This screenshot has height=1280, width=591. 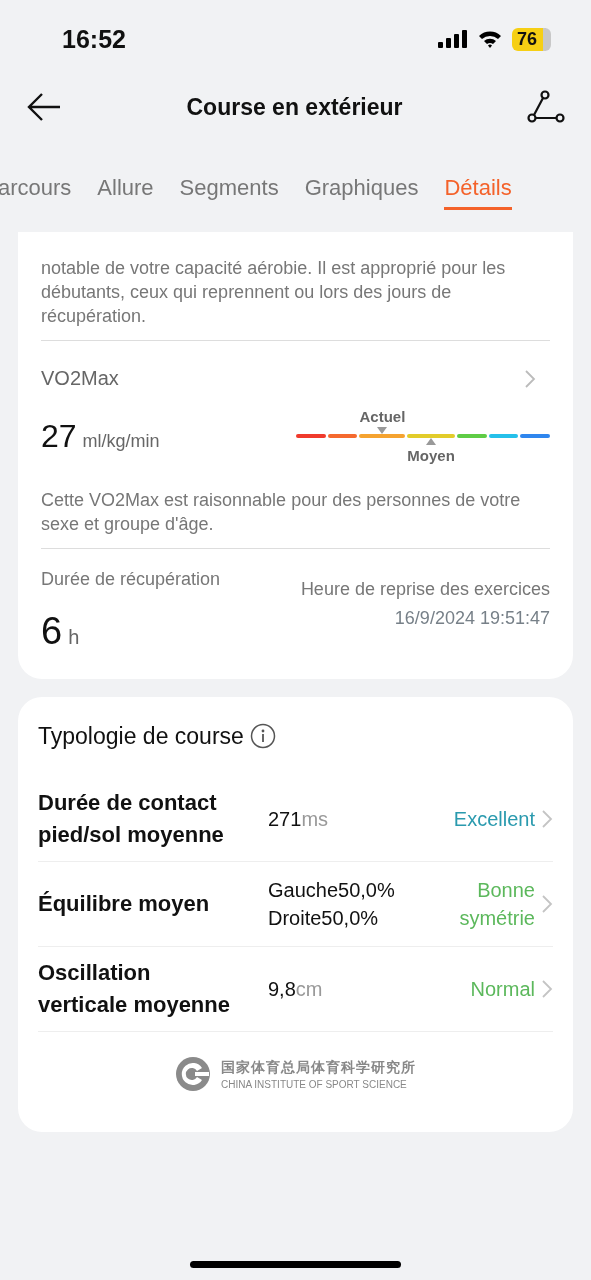 I want to click on back-button, so click(x=44, y=107).